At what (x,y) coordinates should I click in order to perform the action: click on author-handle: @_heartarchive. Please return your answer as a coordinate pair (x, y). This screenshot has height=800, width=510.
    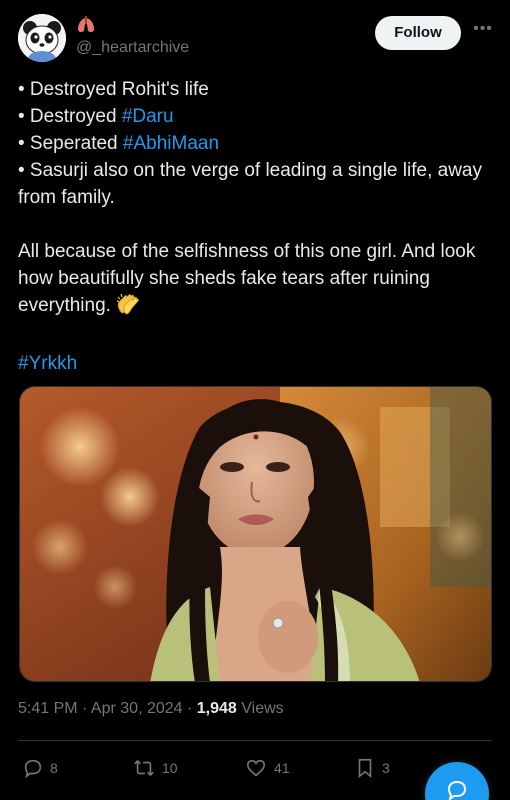
    Looking at the image, I should click on (132, 48).